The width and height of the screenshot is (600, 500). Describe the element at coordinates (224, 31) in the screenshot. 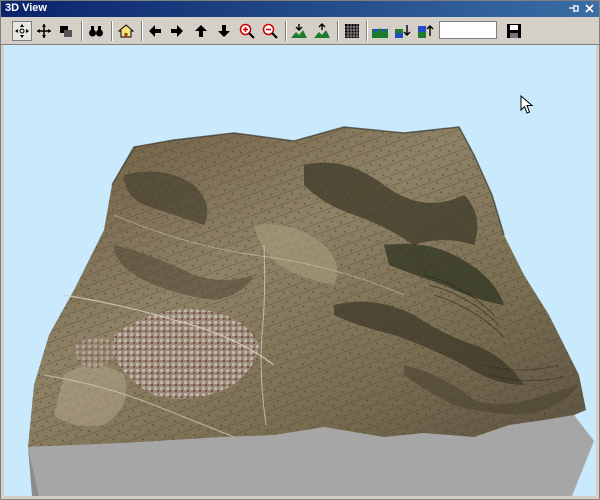

I see `arrow-down-icon` at that location.